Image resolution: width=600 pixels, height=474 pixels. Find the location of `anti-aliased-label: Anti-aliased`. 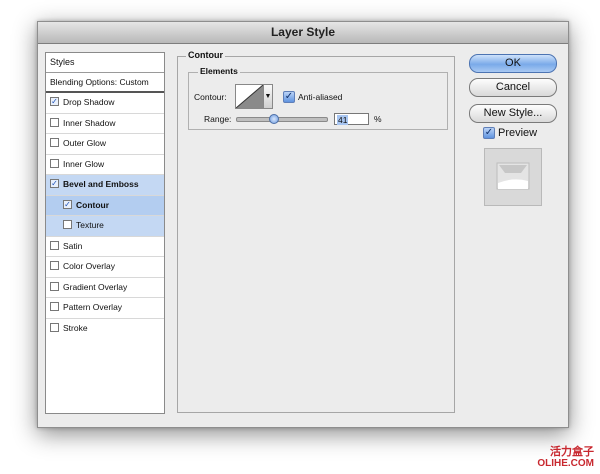

anti-aliased-label: Anti-aliased is located at coordinates (320, 97).